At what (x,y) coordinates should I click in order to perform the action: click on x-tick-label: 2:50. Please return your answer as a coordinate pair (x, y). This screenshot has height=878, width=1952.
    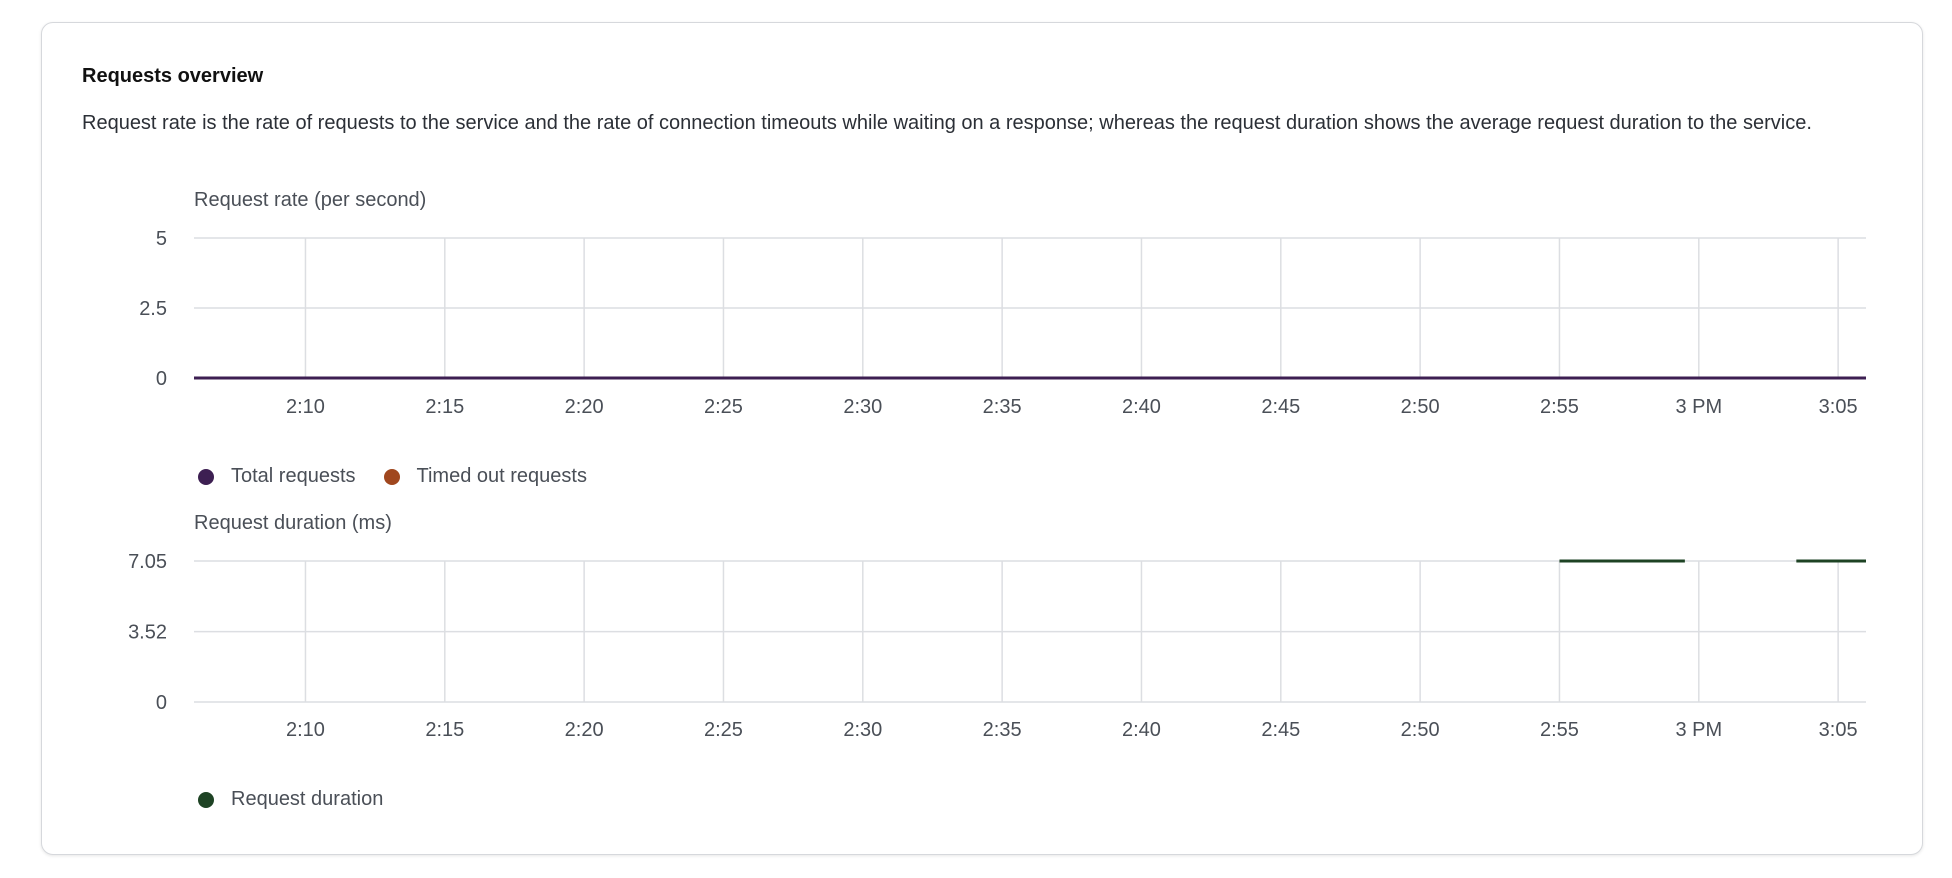
    Looking at the image, I should click on (1420, 730).